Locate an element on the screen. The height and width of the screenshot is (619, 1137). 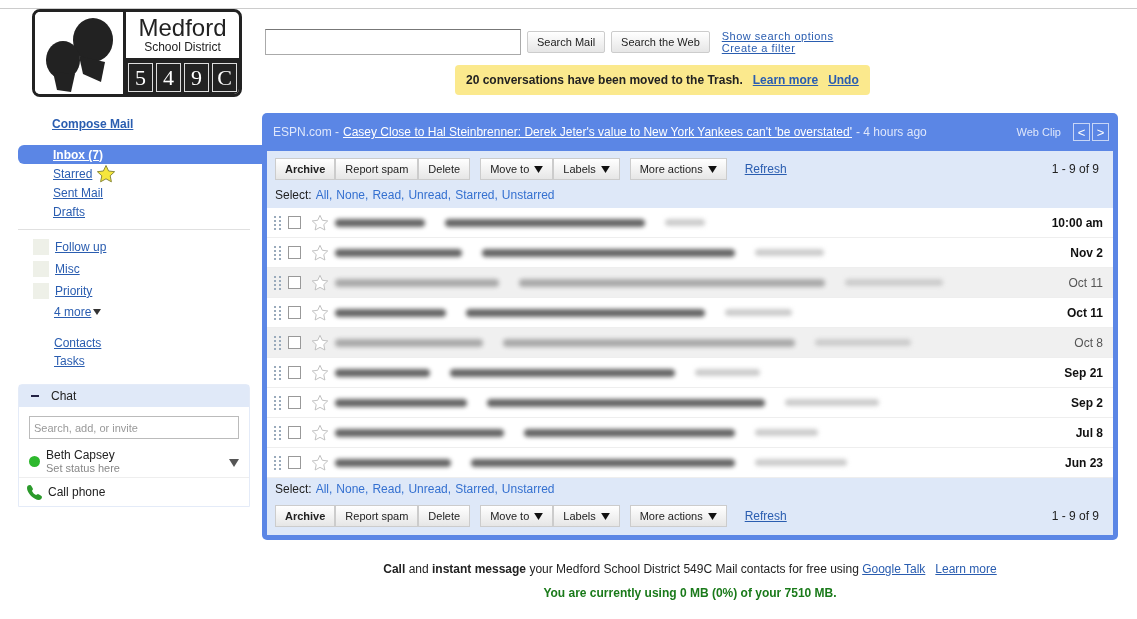
message-date: 10:00 am is located at coordinates (1077, 222).